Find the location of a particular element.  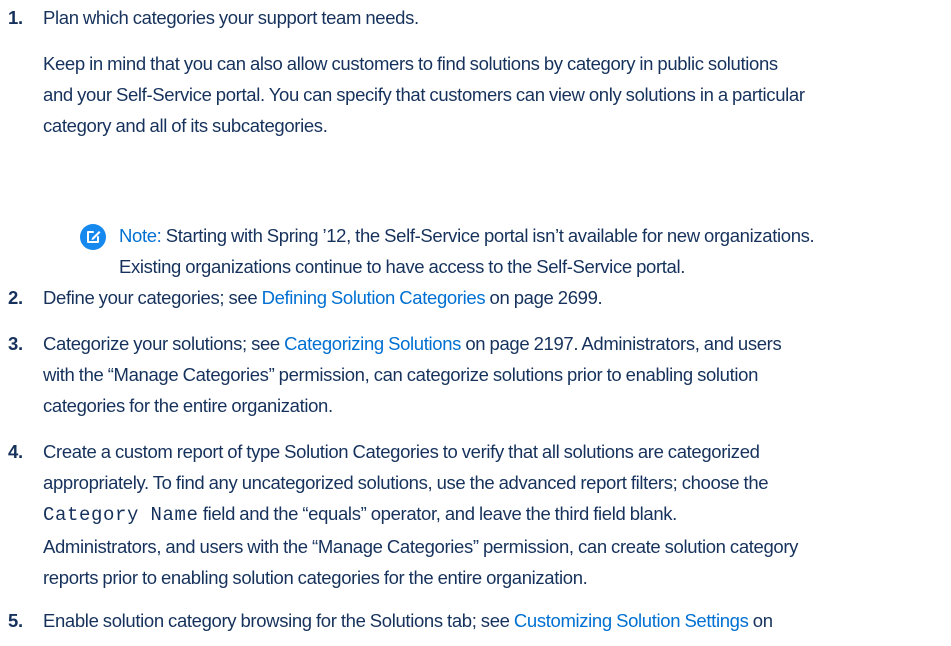

step-number: 2. is located at coordinates (15, 297).